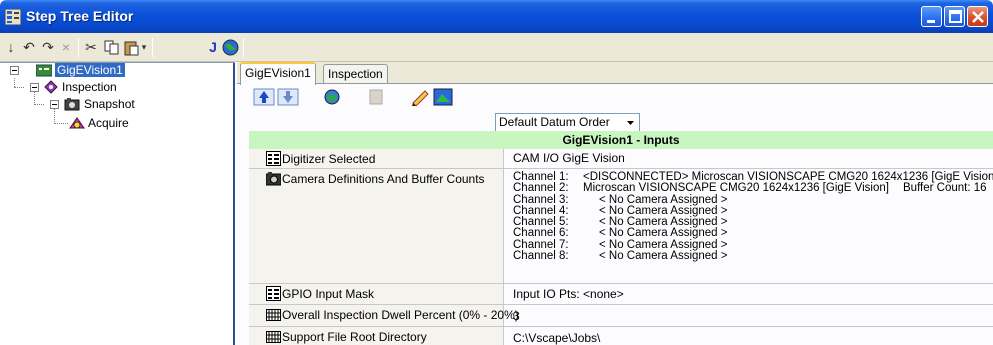  What do you see at coordinates (496, 47) in the screenshot?
I see `main-toolbar: ↓ ↶ ↷ × ✂ ▾ J` at bounding box center [496, 47].